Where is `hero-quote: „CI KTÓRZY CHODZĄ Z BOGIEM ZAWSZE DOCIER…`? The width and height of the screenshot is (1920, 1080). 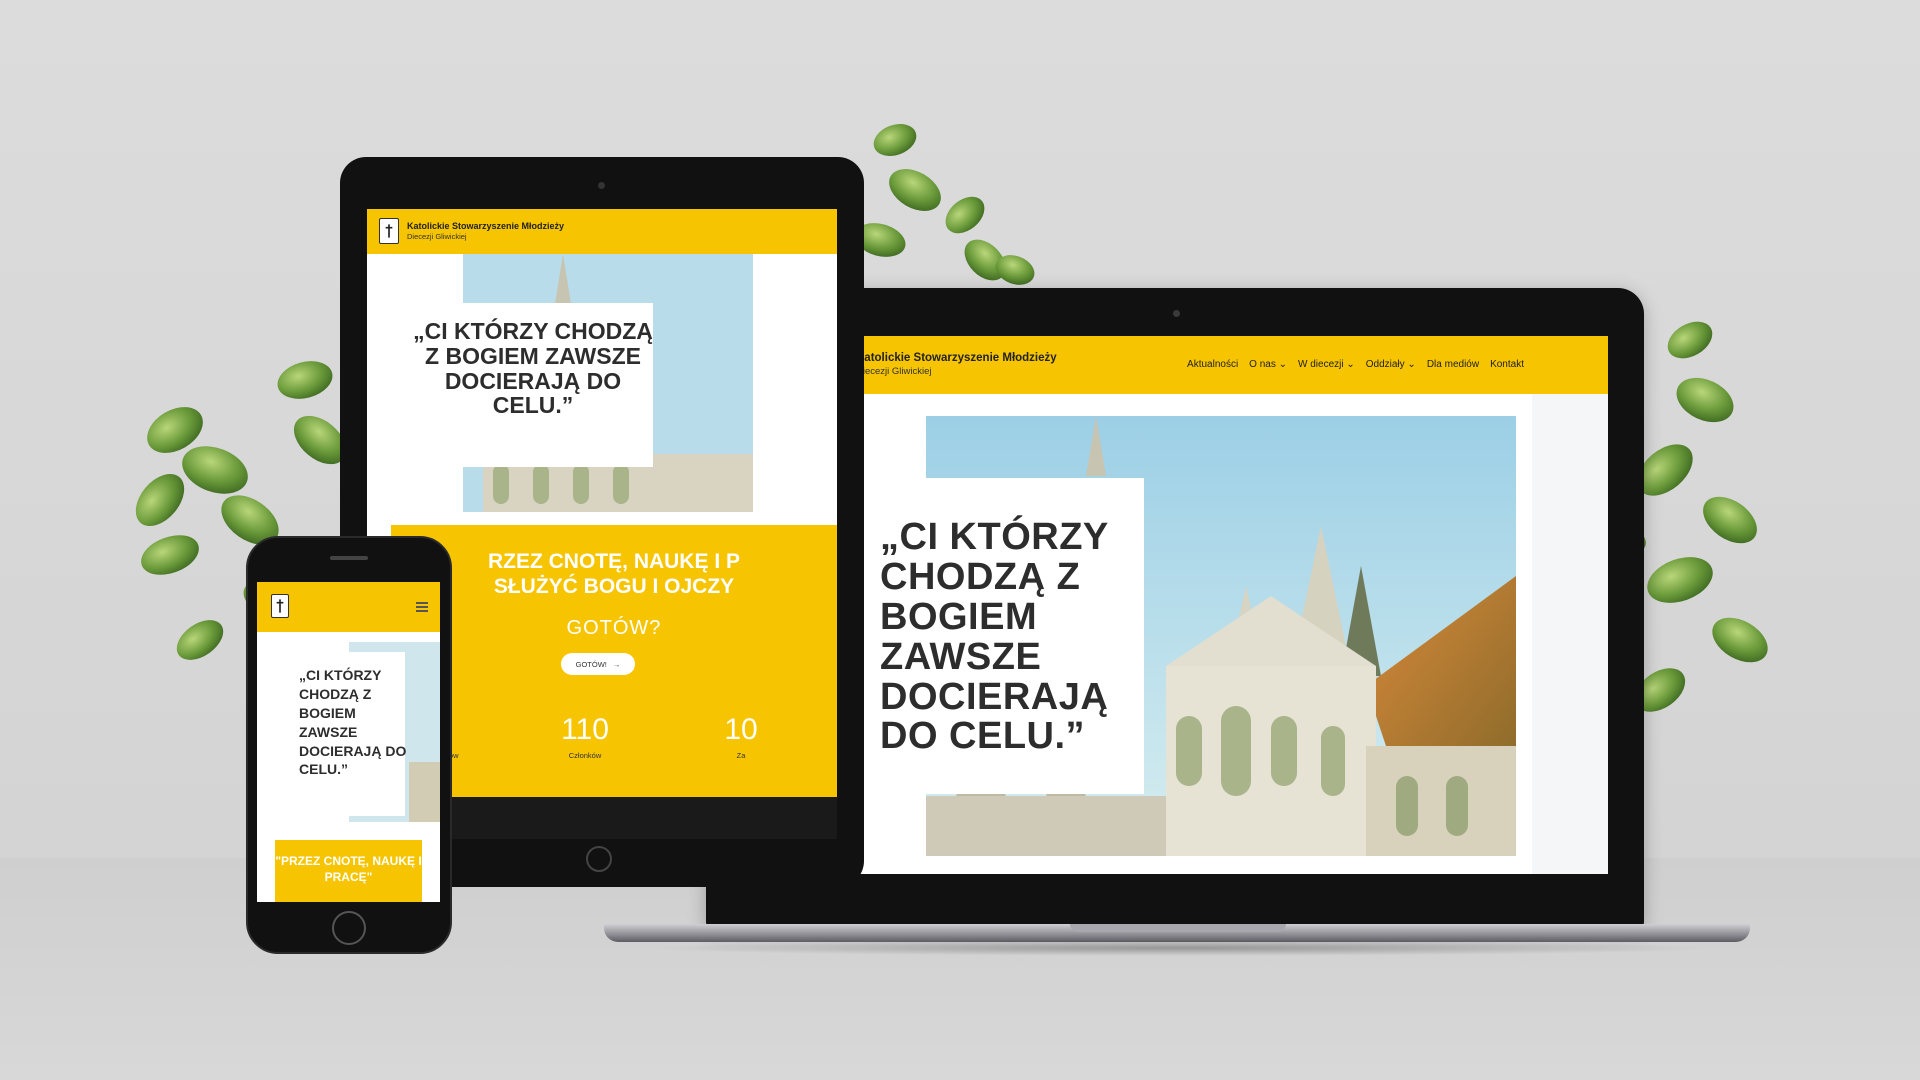
hero-quote: „CI KTÓRZY CHODZĄ Z BOGIEM ZAWSZE DOCIER… is located at coordinates (994, 637).